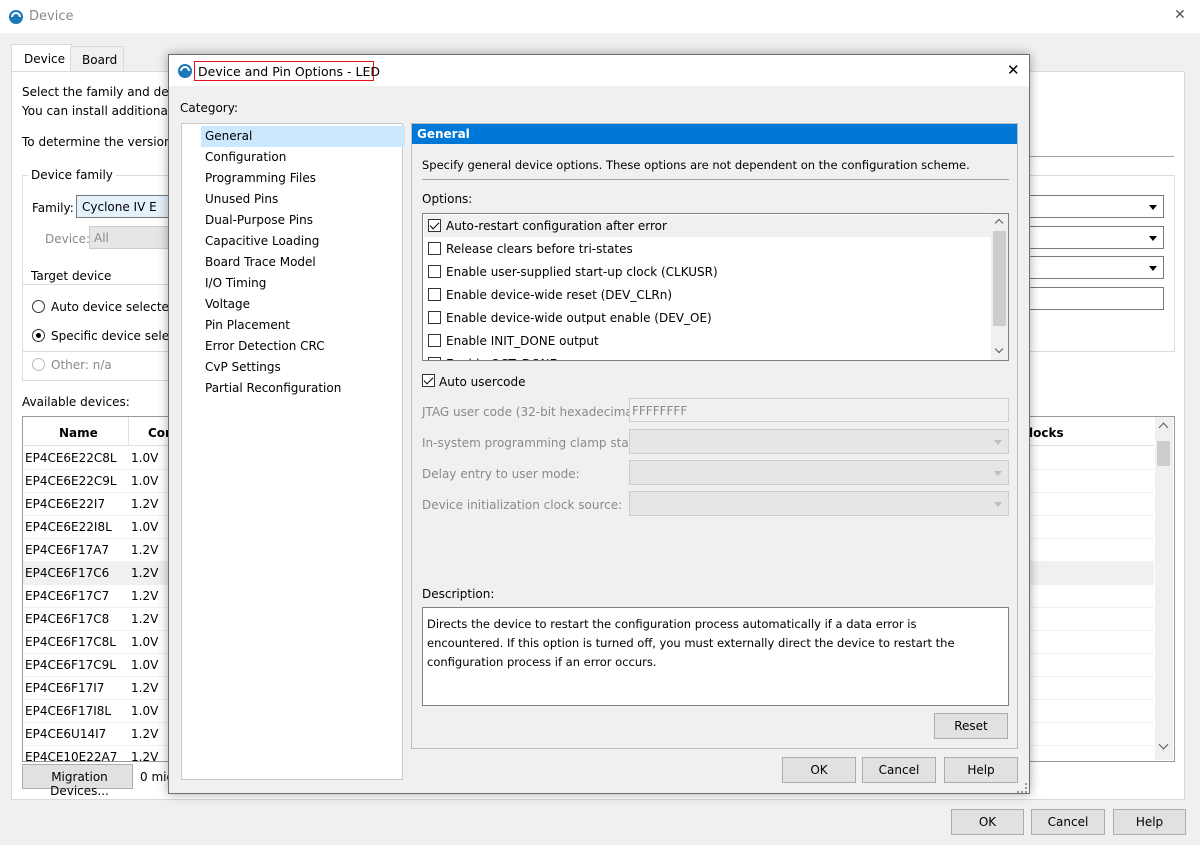  What do you see at coordinates (245, 157) in the screenshot?
I see `category-item: Configuration` at bounding box center [245, 157].